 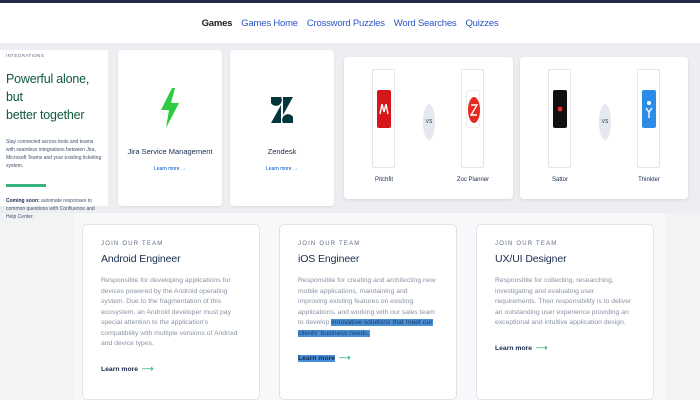 I want to click on intro-kicker: INTEGRATIONS, so click(x=25, y=55).